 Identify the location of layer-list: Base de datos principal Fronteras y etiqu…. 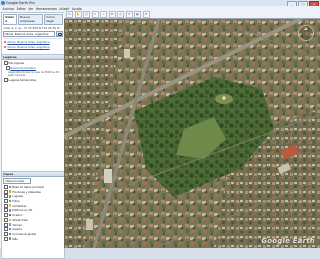
(33, 213).